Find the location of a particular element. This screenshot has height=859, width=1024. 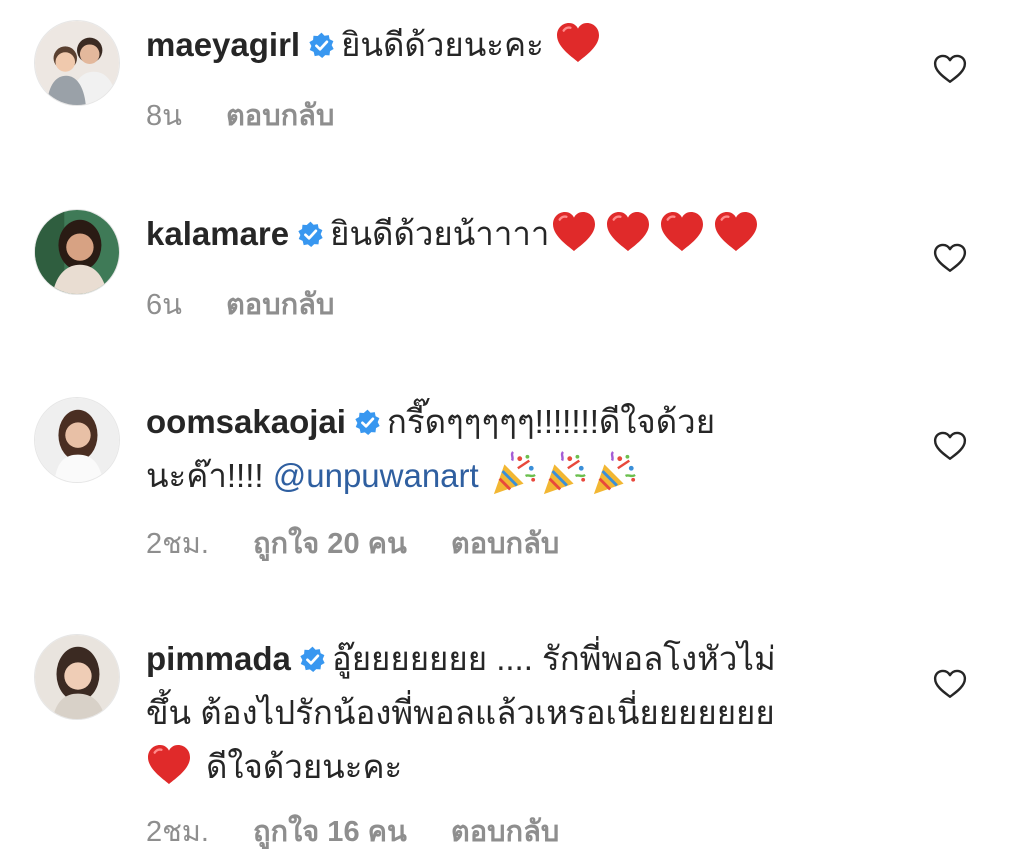

comment-meta: 6น ตอบกลับ is located at coordinates (262, 304).